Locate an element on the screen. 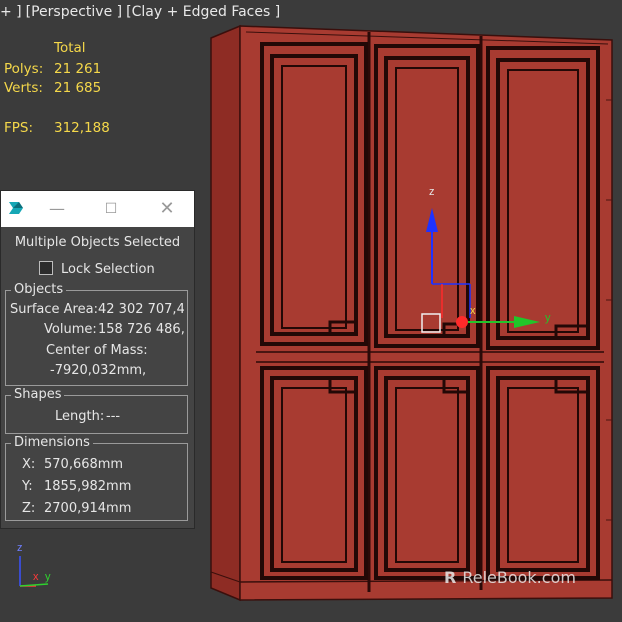 Image resolution: width=622 pixels, height=622 pixels. tripod-y-label: y is located at coordinates (48, 577).